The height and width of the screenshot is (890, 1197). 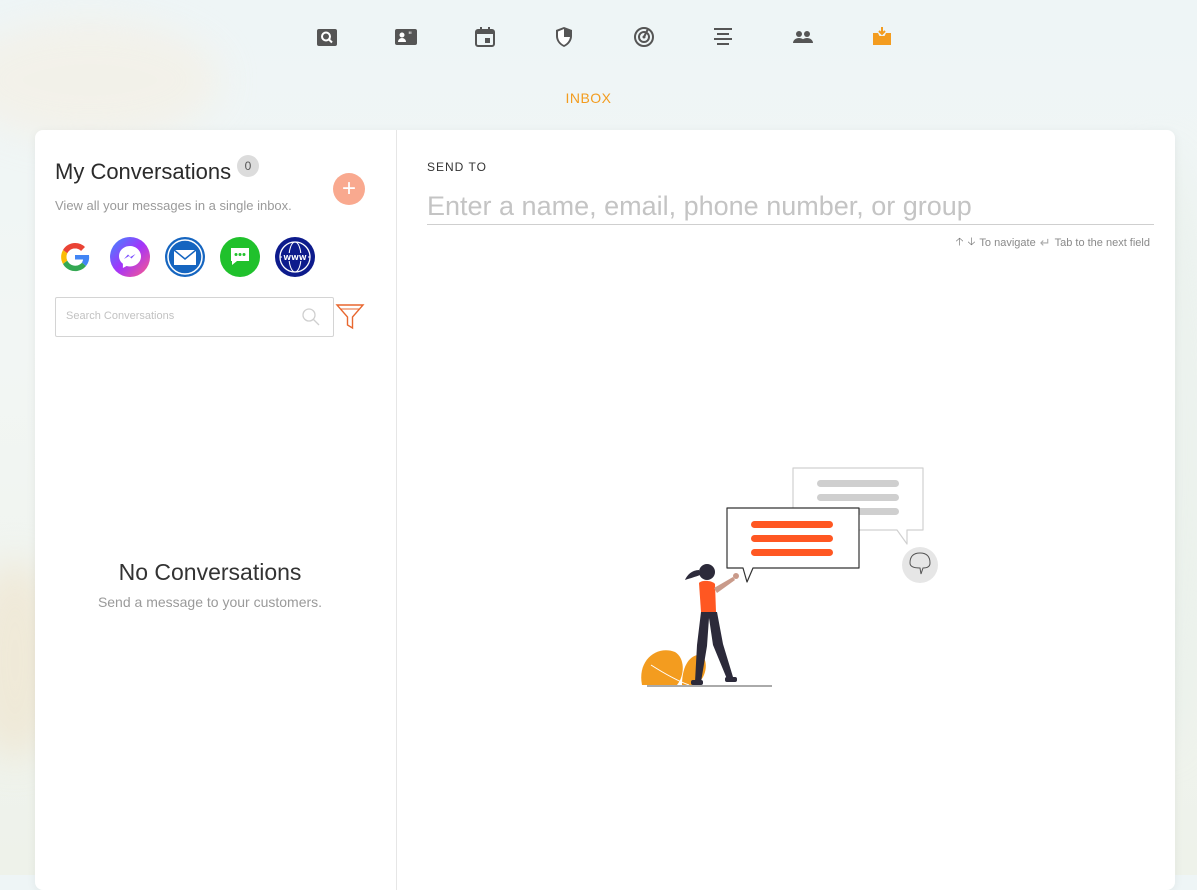 I want to click on hint-navigate-text: To navigate, so click(x=1007, y=242).